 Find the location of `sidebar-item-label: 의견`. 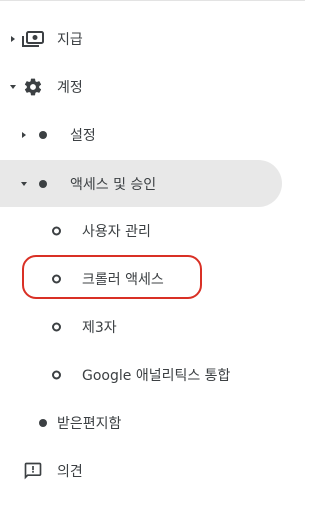

sidebar-item-label: 의견 is located at coordinates (70, 471).